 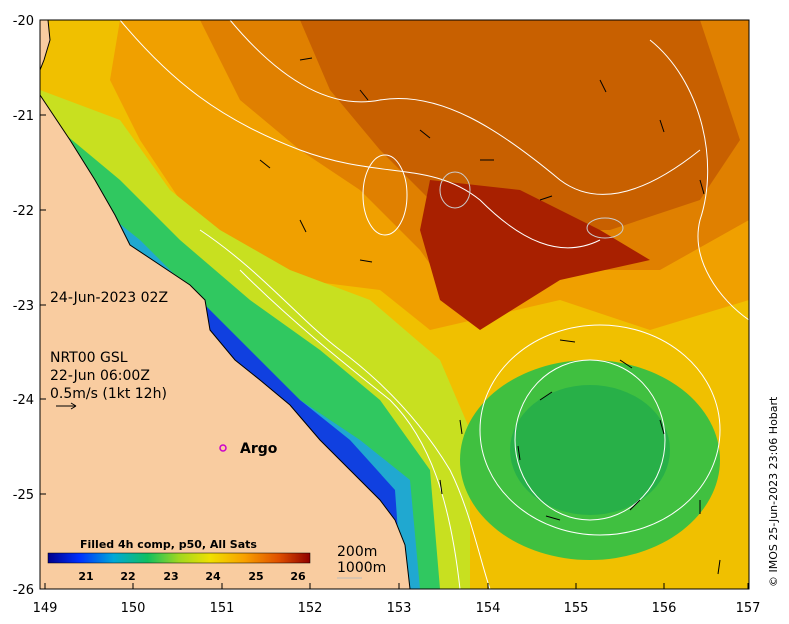 I want to click on x-tick-label: 153, so click(x=399, y=608).